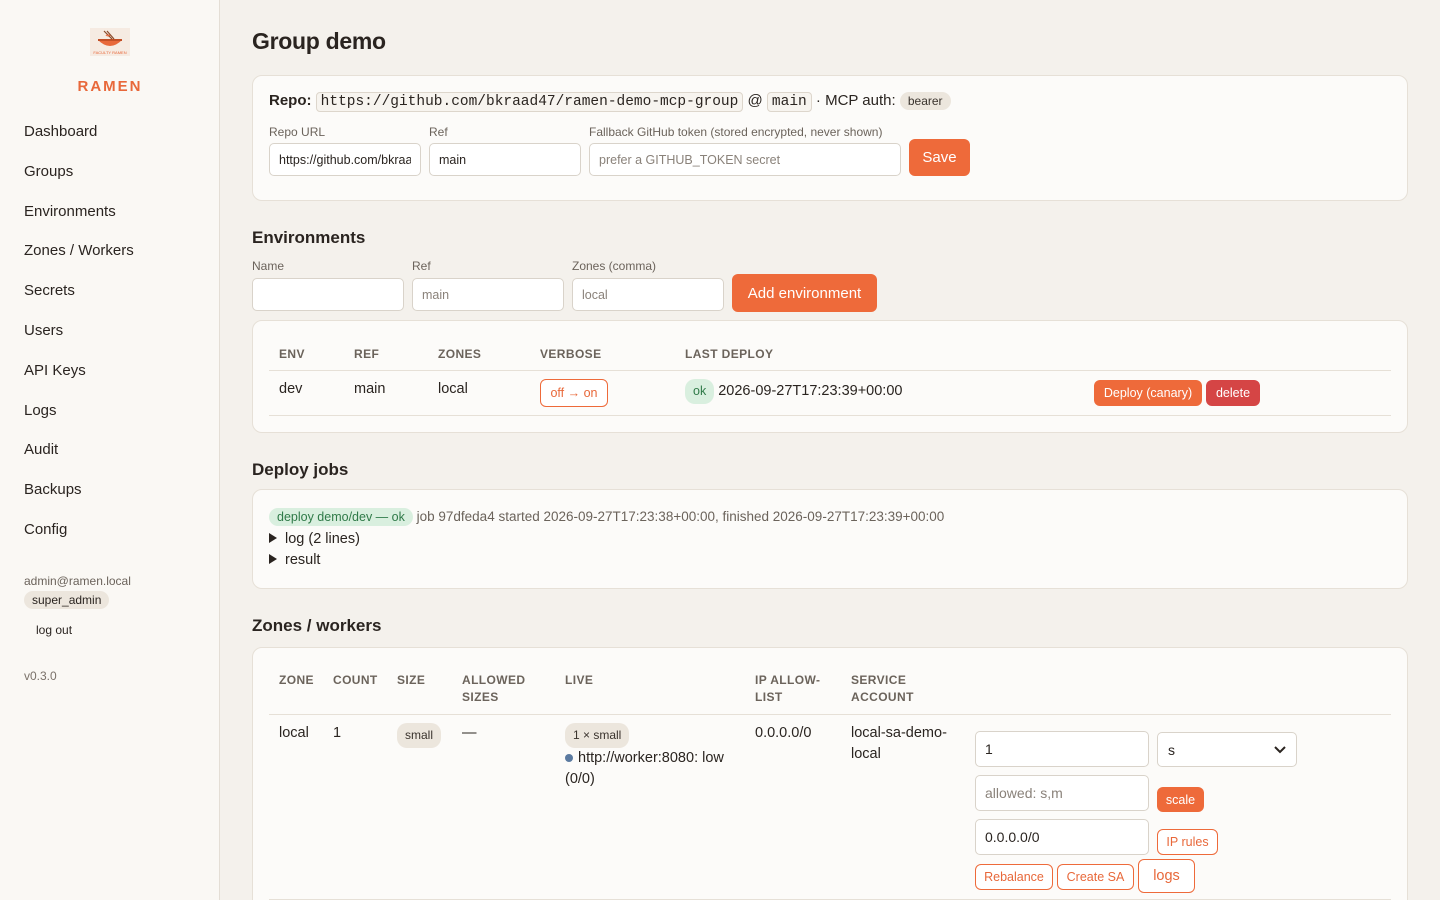 This screenshot has height=900, width=1440. What do you see at coordinates (110, 42) in the screenshot?
I see `ramen-logo-icon: FACULTY RAMEN` at bounding box center [110, 42].